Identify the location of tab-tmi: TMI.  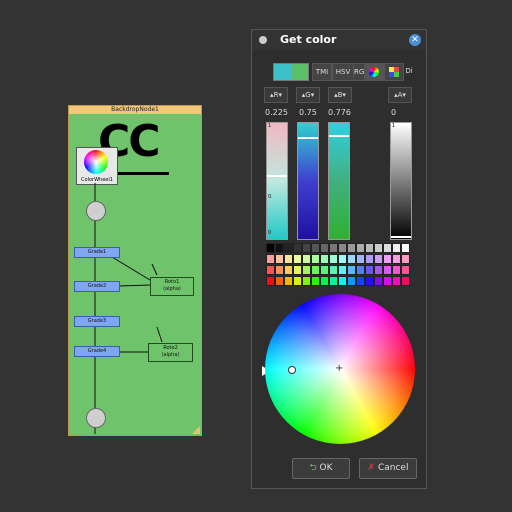
(322, 72).